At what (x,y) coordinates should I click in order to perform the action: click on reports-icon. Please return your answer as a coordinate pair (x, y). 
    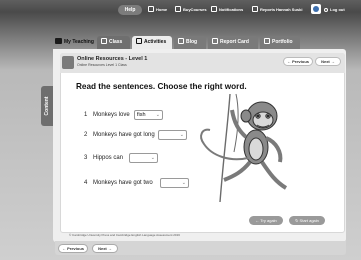
    Looking at the image, I should click on (255, 9).